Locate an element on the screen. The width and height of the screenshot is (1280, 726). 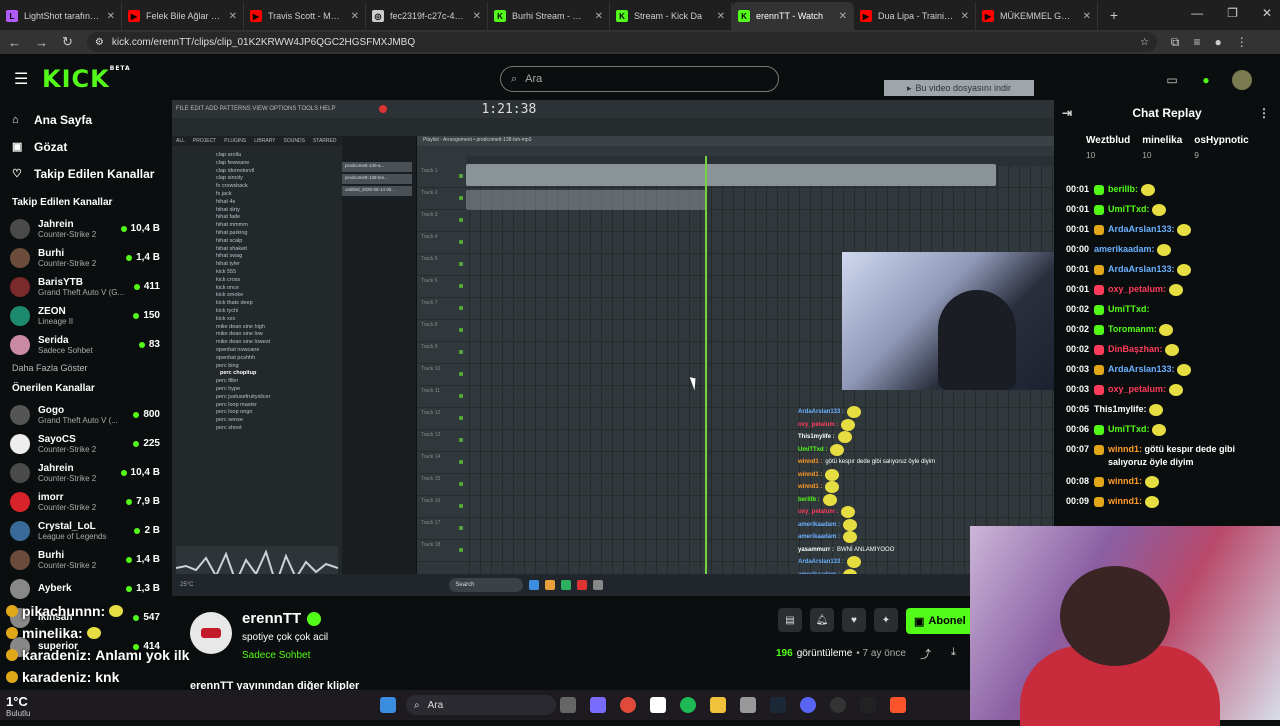
chat-username: DinBaşzhan: is located at coordinates (1135, 349).